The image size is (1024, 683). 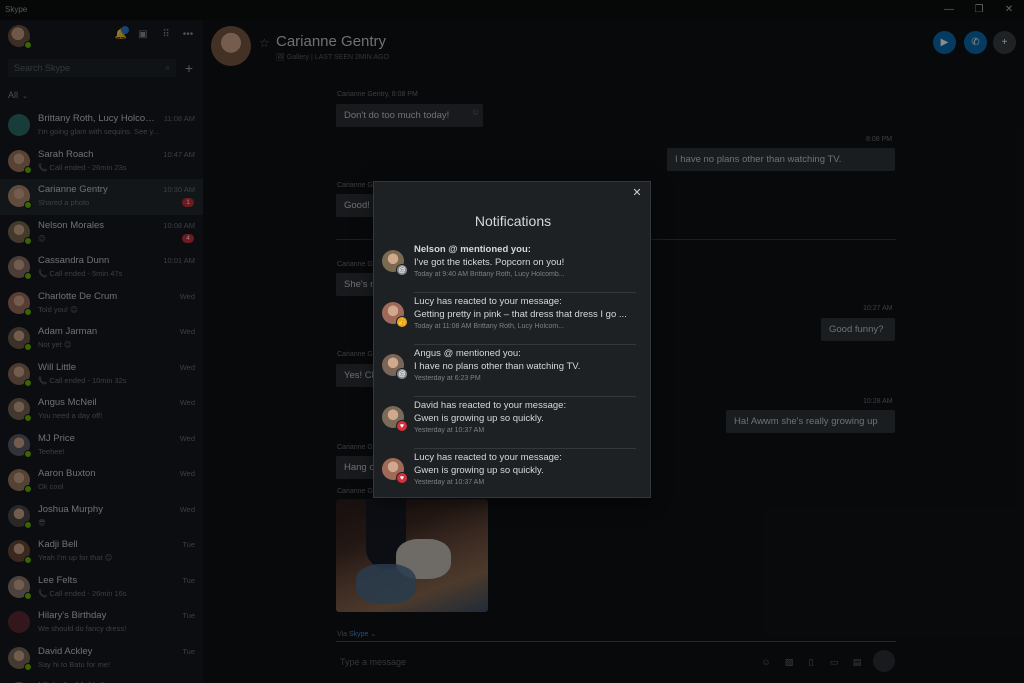 I want to click on close-icon: ✕, so click(x=637, y=193).